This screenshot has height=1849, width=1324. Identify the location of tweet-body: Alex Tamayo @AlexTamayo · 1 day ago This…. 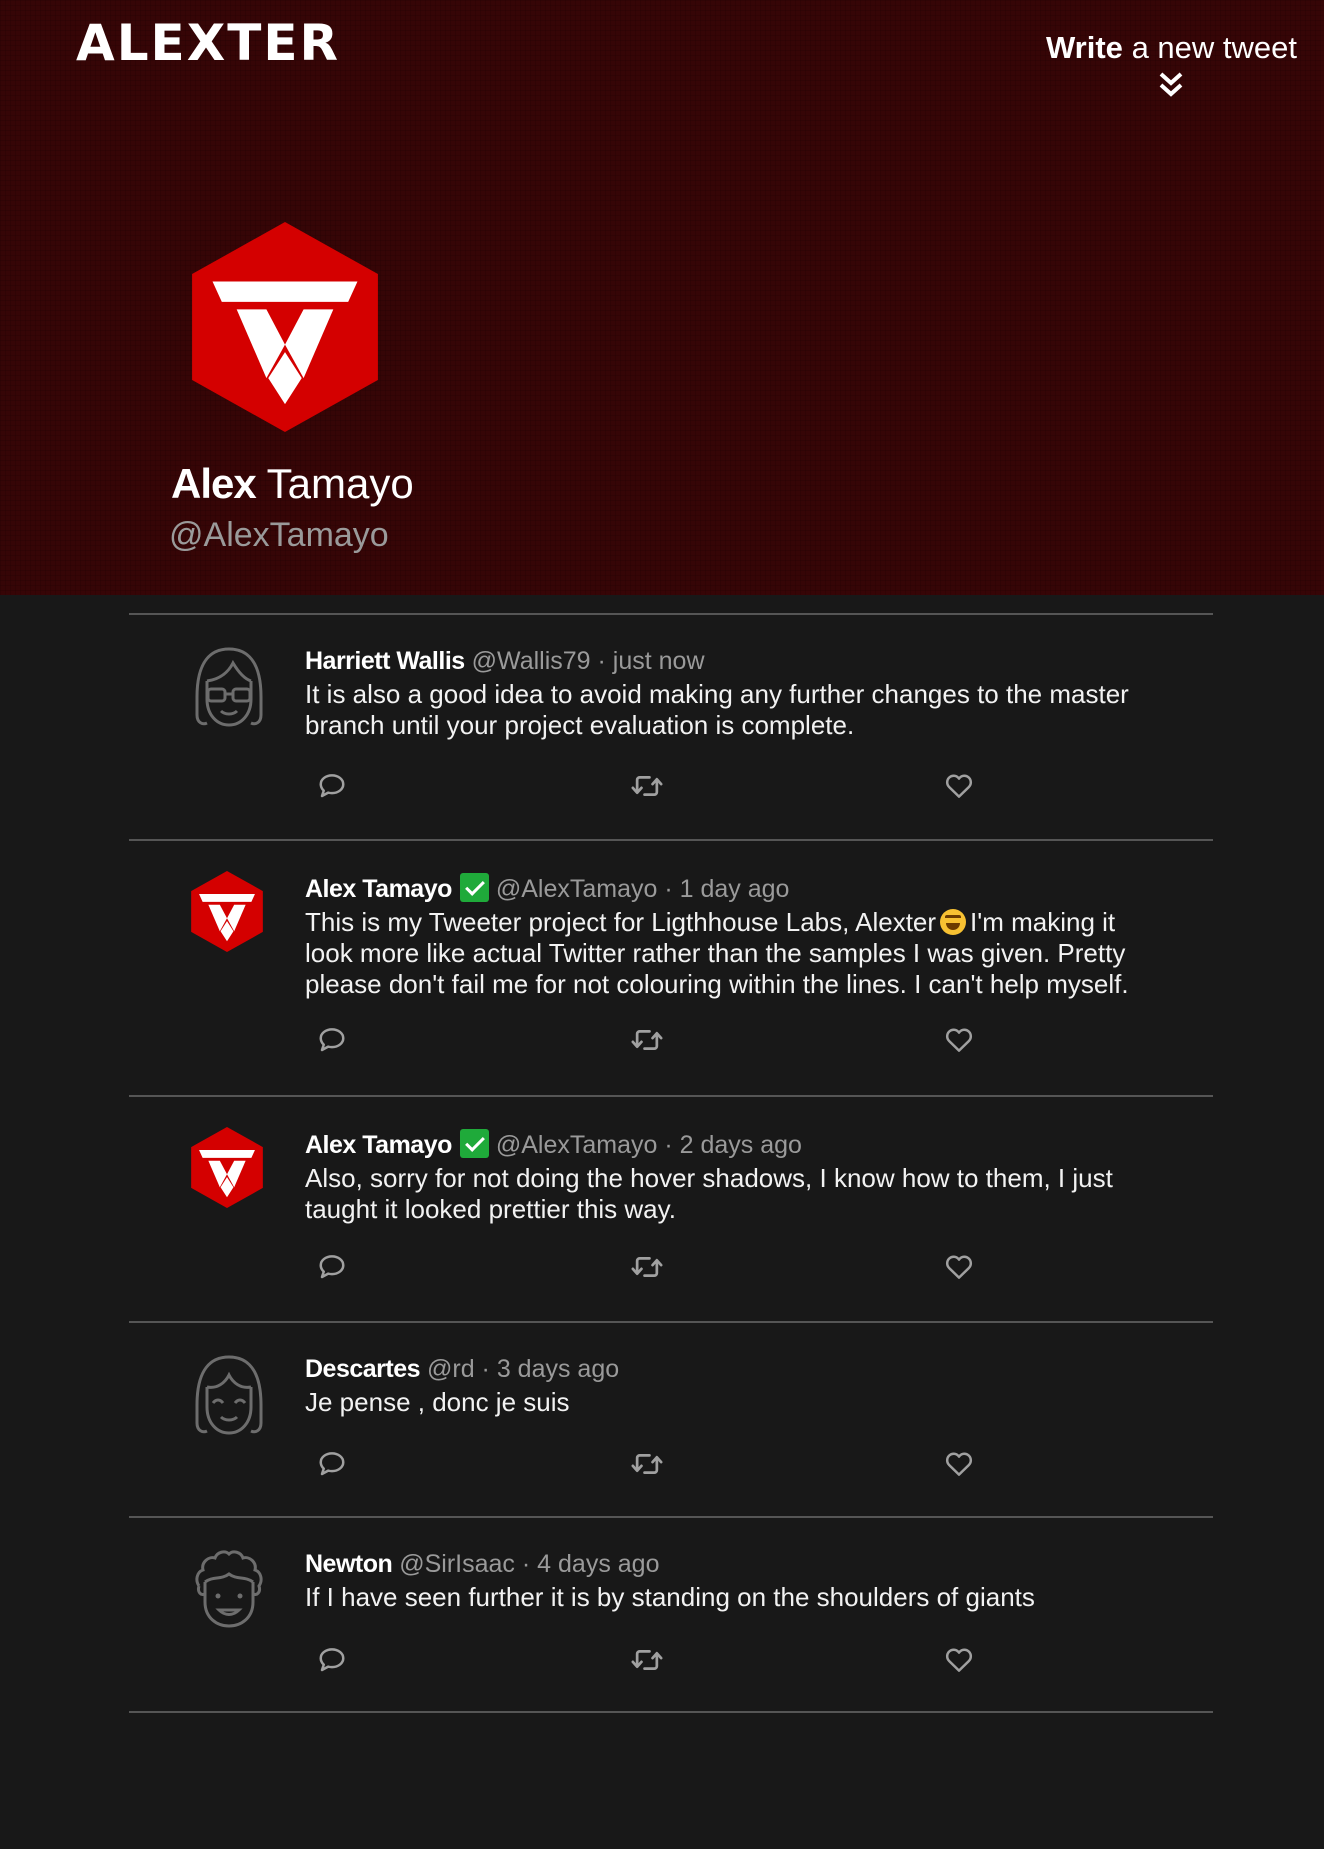
(724, 936).